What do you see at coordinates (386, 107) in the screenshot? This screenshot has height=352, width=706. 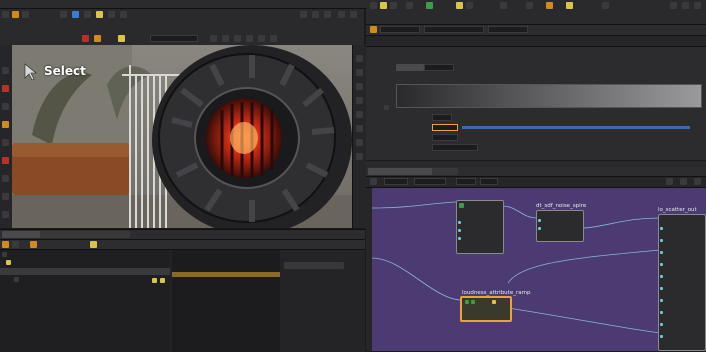 I see `add-key-icon` at bounding box center [386, 107].